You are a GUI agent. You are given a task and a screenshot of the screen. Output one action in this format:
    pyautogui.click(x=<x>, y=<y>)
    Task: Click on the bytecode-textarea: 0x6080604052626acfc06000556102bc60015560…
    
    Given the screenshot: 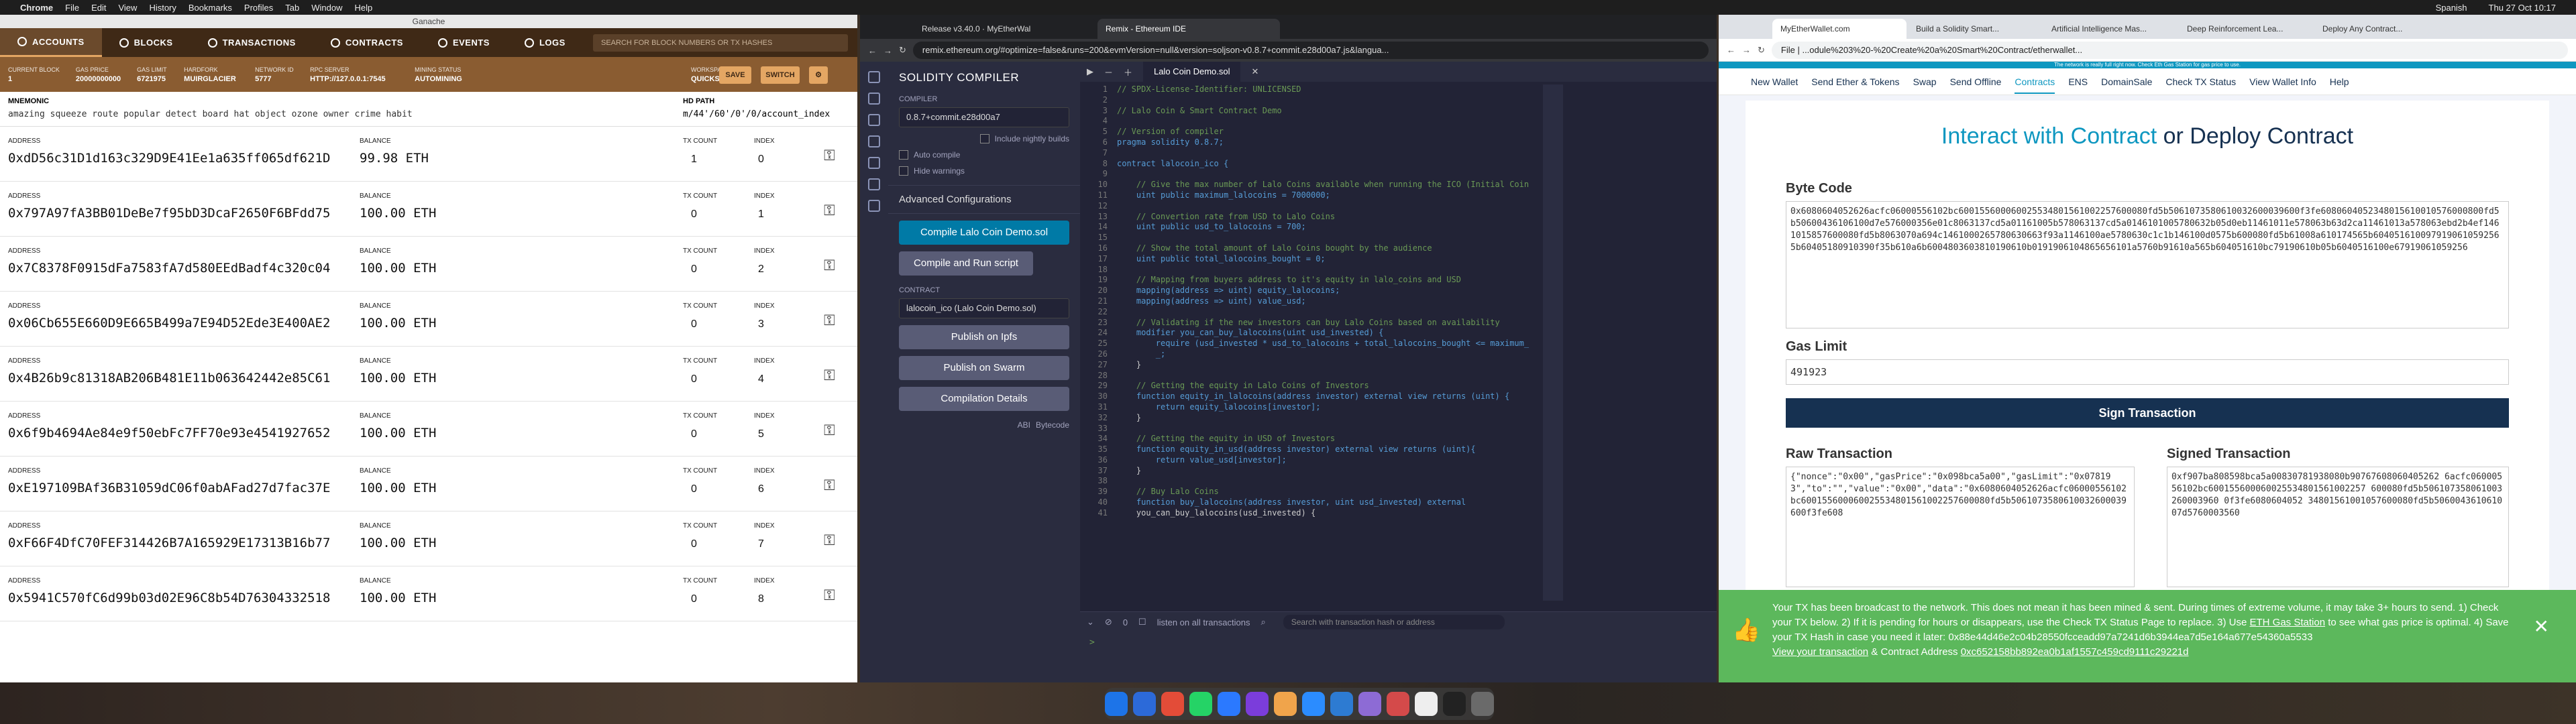 What is the action you would take?
    pyautogui.click(x=2147, y=264)
    